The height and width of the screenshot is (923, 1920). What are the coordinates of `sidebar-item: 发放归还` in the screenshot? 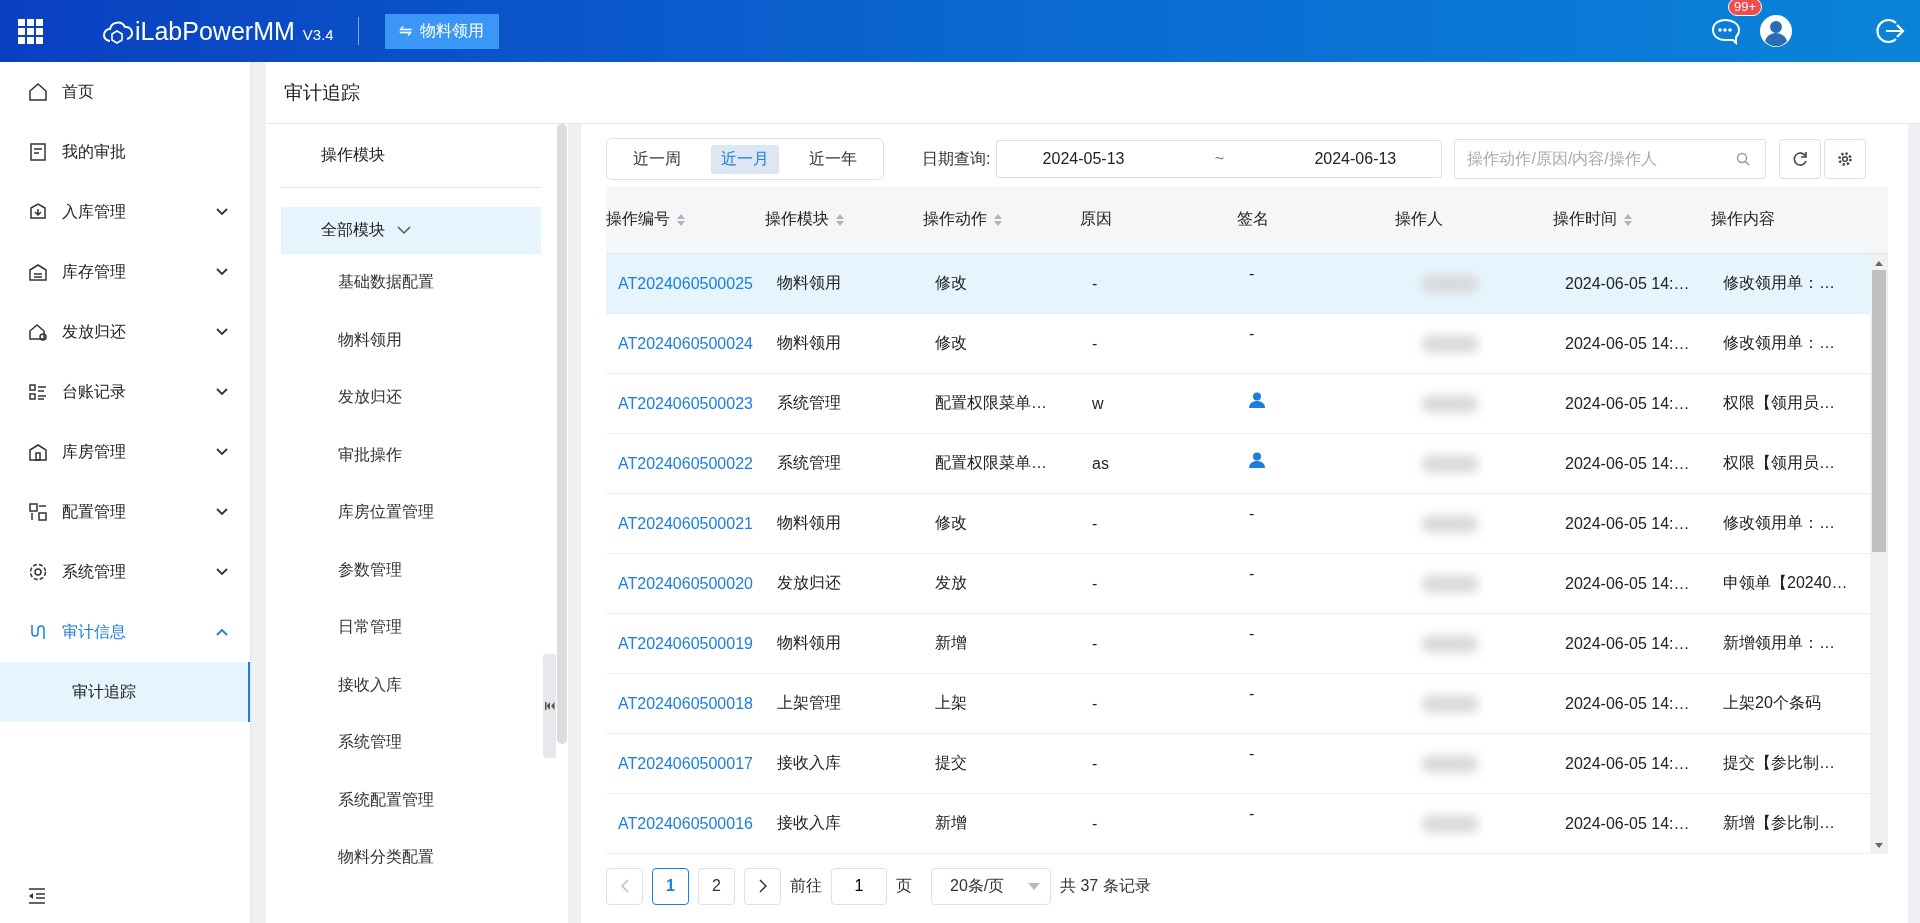 It's located at (125, 332).